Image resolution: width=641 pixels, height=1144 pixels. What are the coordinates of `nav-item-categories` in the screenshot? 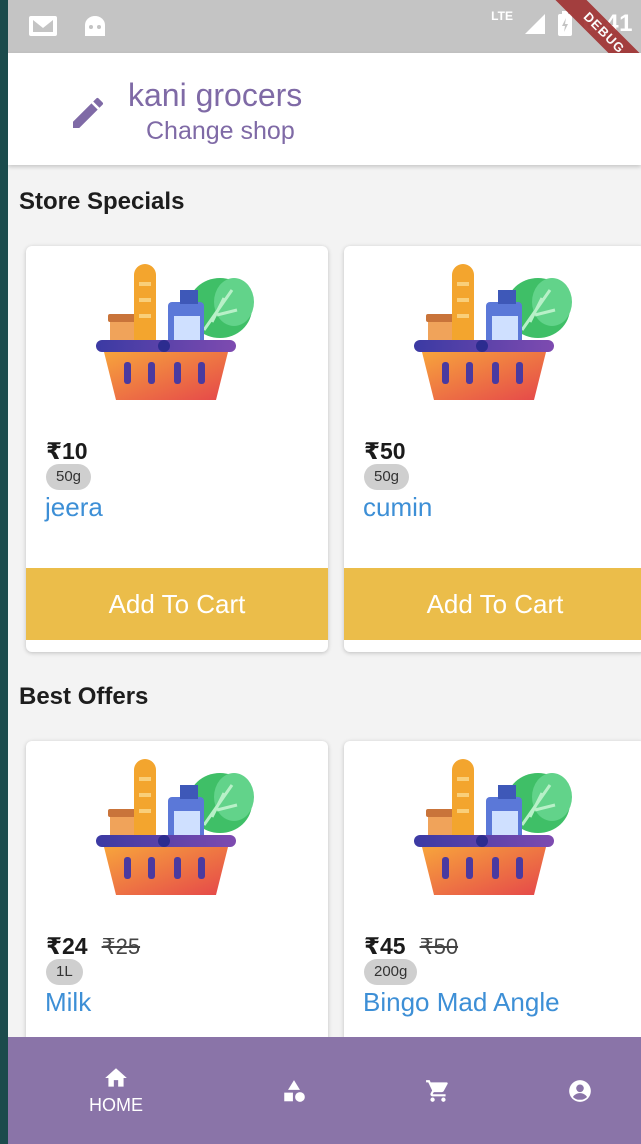 It's located at (294, 1090).